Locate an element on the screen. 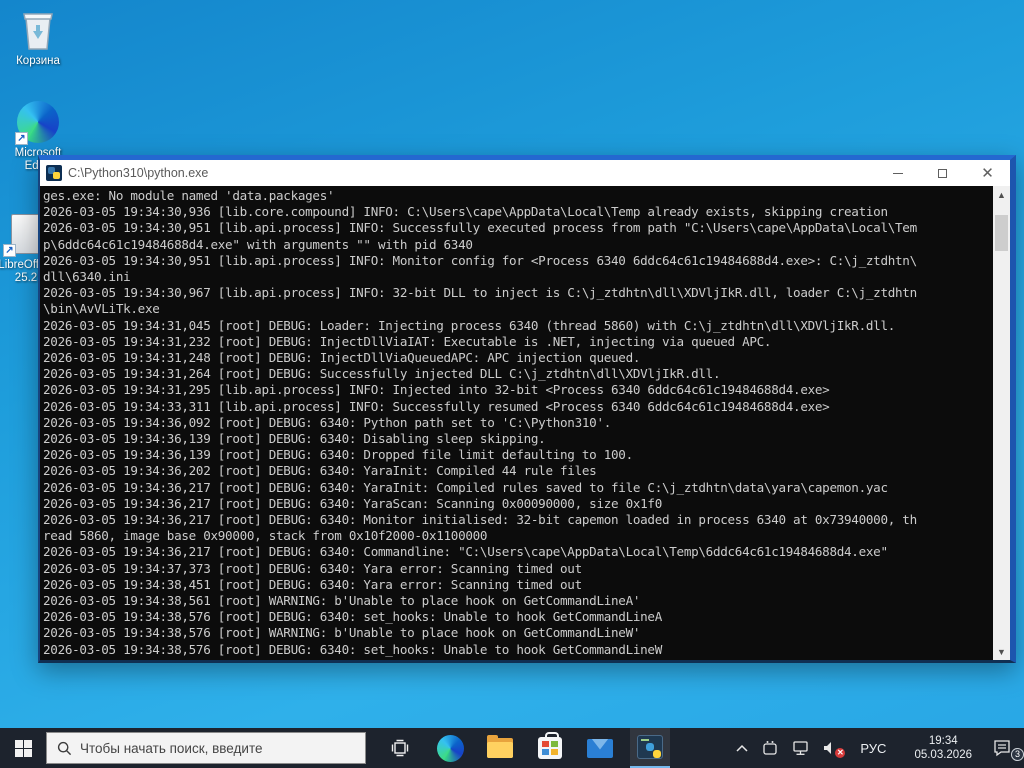 This screenshot has width=1024, height=768. minimize-button is located at coordinates (897, 173).